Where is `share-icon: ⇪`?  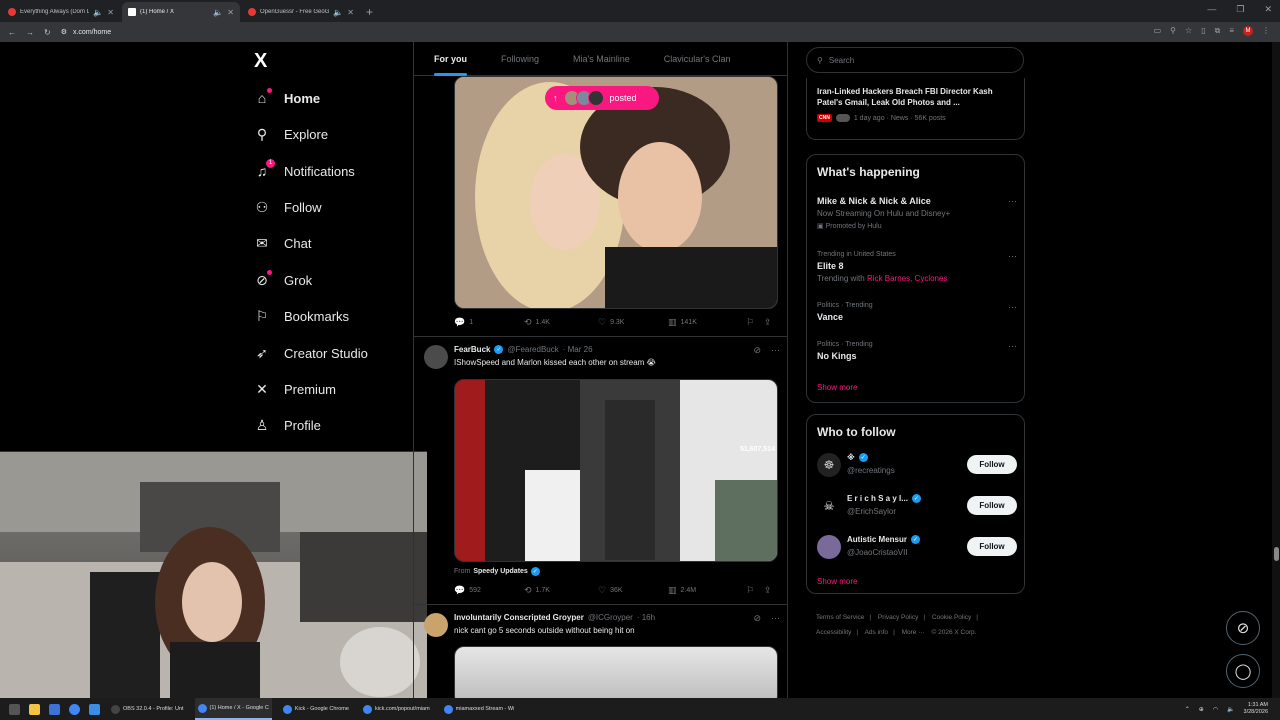
share-icon: ⇪ is located at coordinates (768, 590).